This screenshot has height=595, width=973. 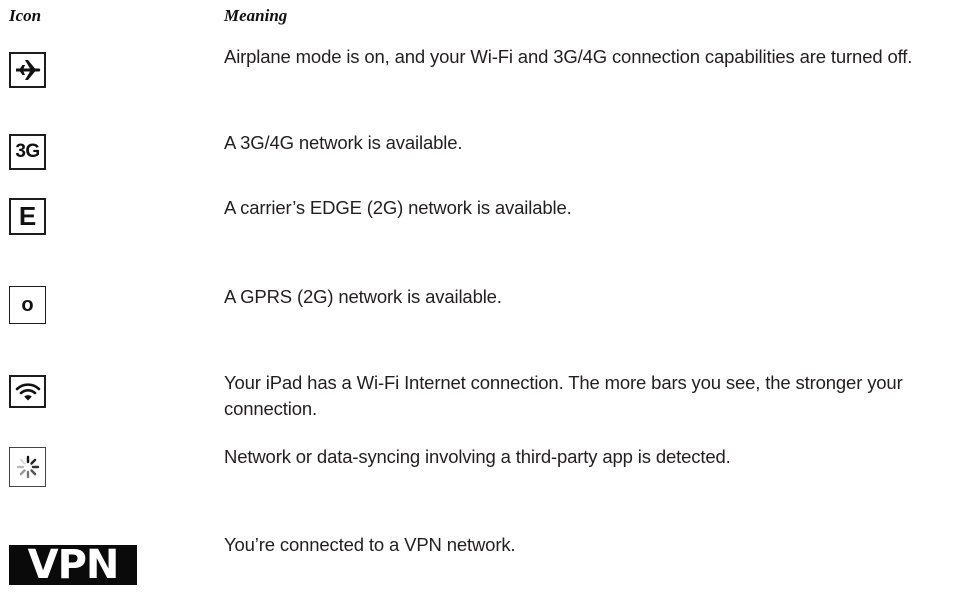 I want to click on syncing-spinner-icon, so click(x=27, y=467).